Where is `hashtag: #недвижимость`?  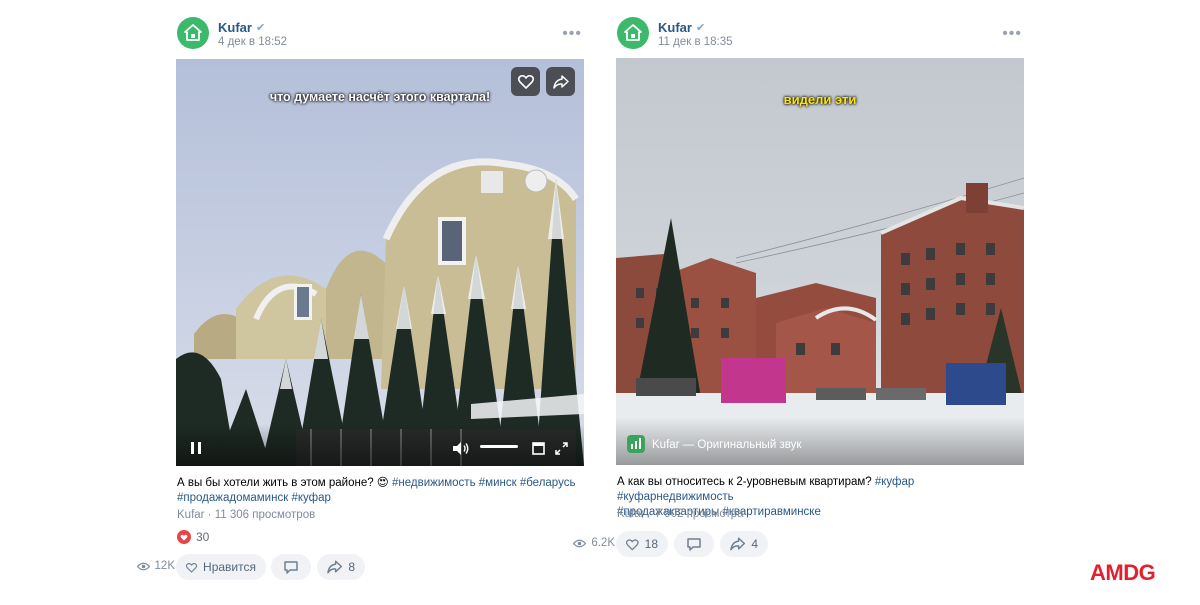 hashtag: #недвижимость is located at coordinates (434, 483).